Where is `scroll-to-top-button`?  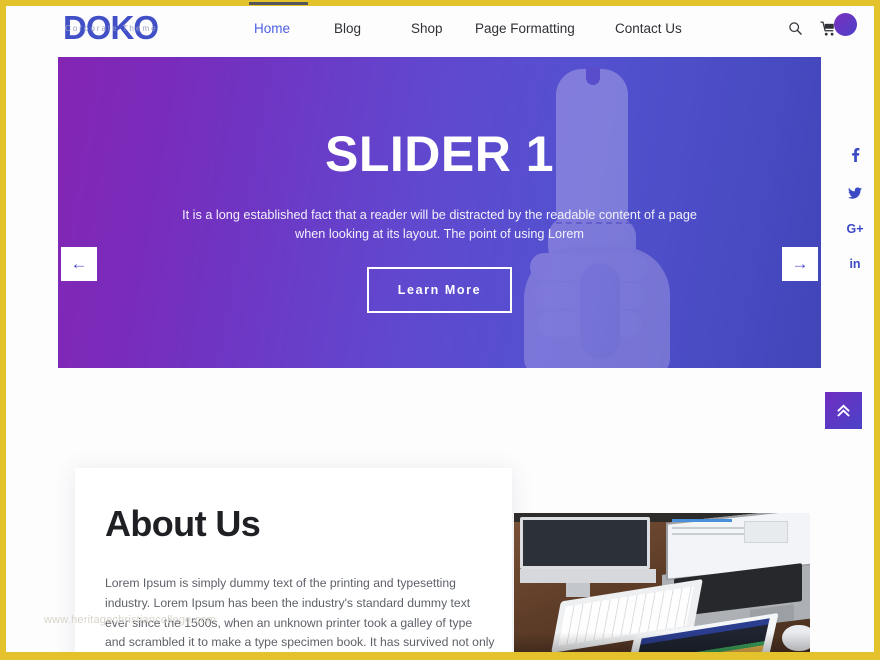 scroll-to-top-button is located at coordinates (843, 410).